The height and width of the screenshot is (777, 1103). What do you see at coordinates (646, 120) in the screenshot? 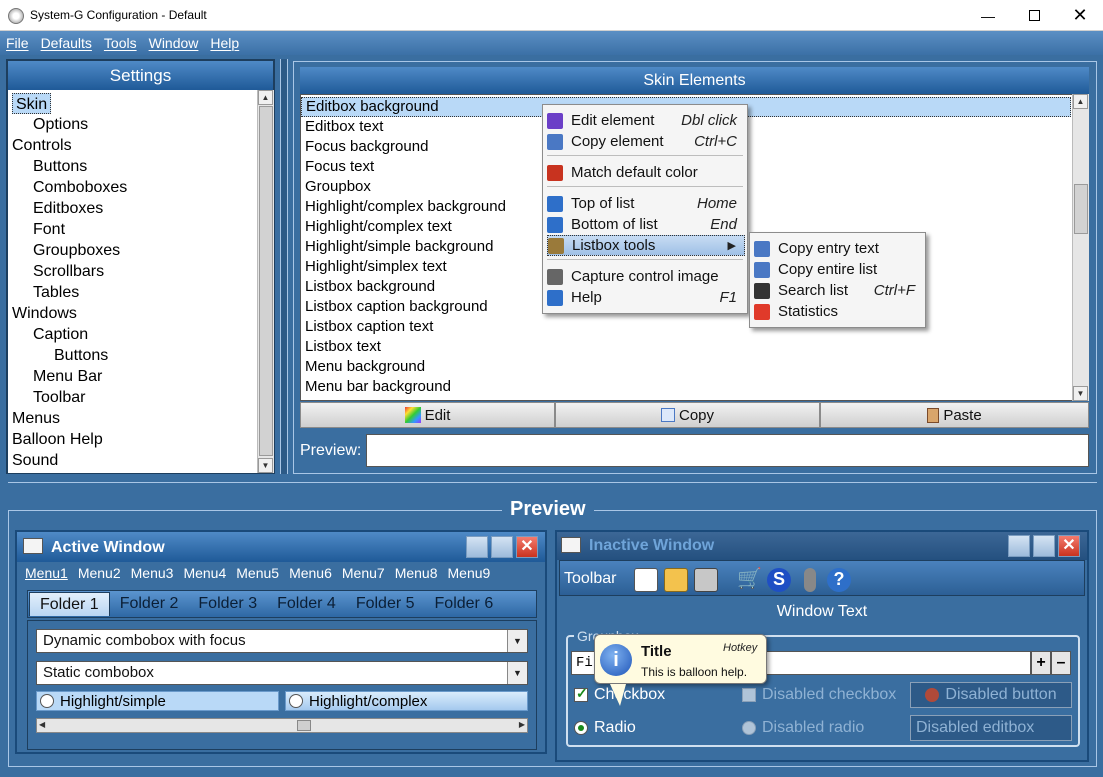
I see `menu-item-edit-element: Edit element Dbl click` at bounding box center [646, 120].